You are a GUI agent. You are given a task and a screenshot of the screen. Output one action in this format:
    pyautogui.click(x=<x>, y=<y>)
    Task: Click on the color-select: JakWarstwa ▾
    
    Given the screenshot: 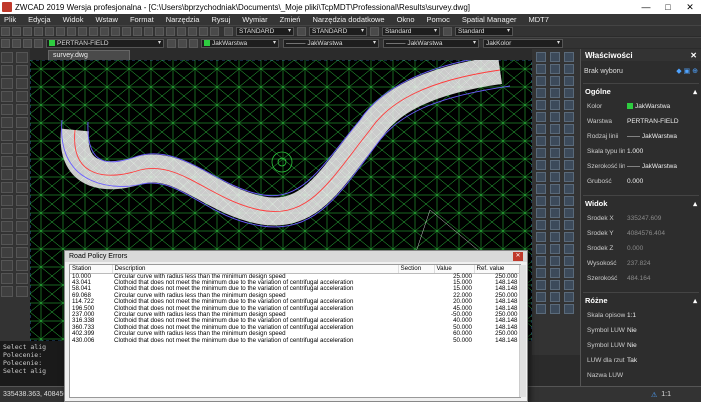 What is the action you would take?
    pyautogui.click(x=240, y=43)
    